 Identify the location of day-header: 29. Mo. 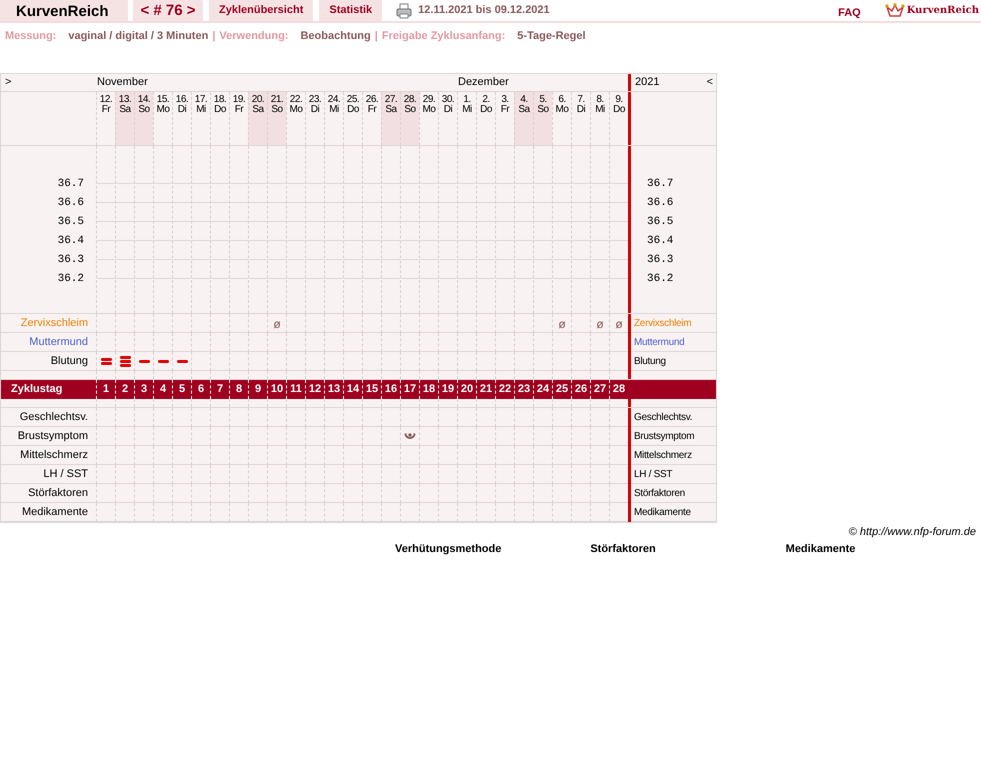
(428, 118).